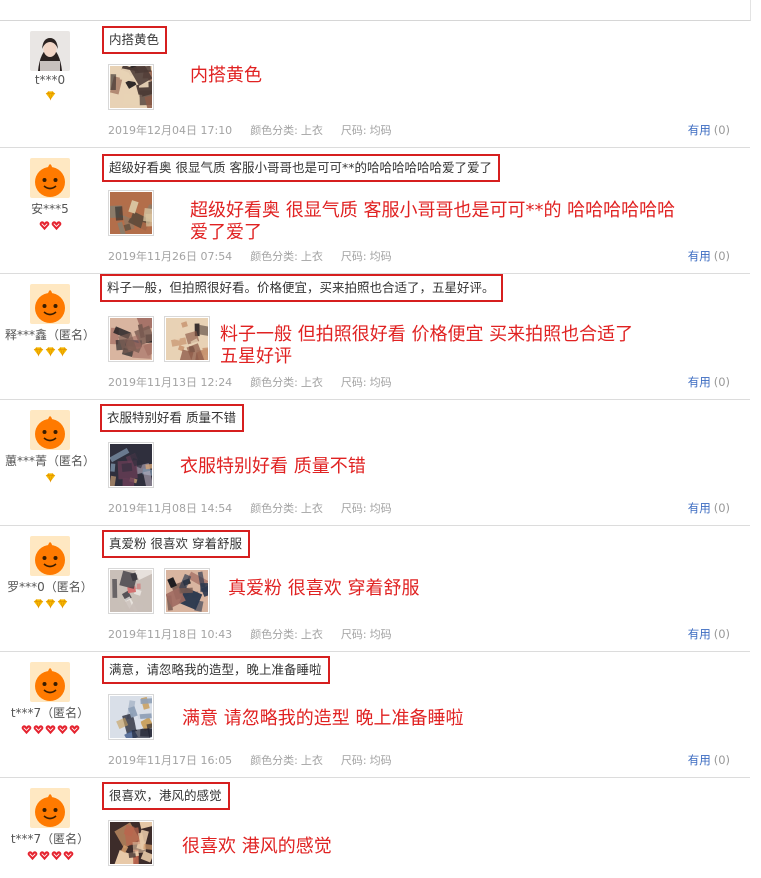 Image resolution: width=761 pixels, height=878 pixels. I want to click on reviewer-name: 安***5, so click(50, 208).